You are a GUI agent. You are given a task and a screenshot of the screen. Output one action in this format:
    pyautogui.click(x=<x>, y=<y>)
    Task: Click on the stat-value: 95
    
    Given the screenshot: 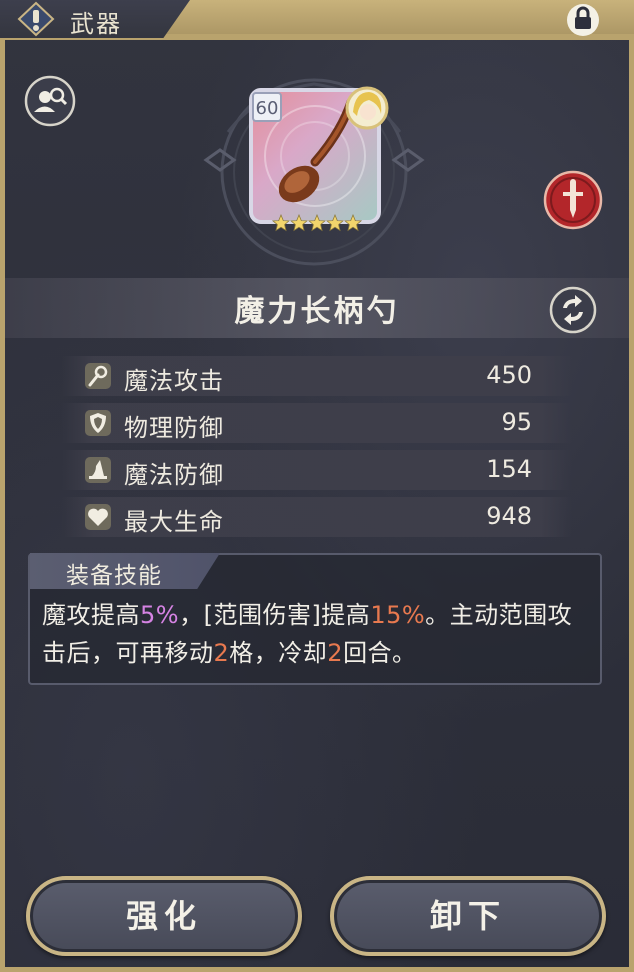 What is the action you would take?
    pyautogui.click(x=516, y=422)
    